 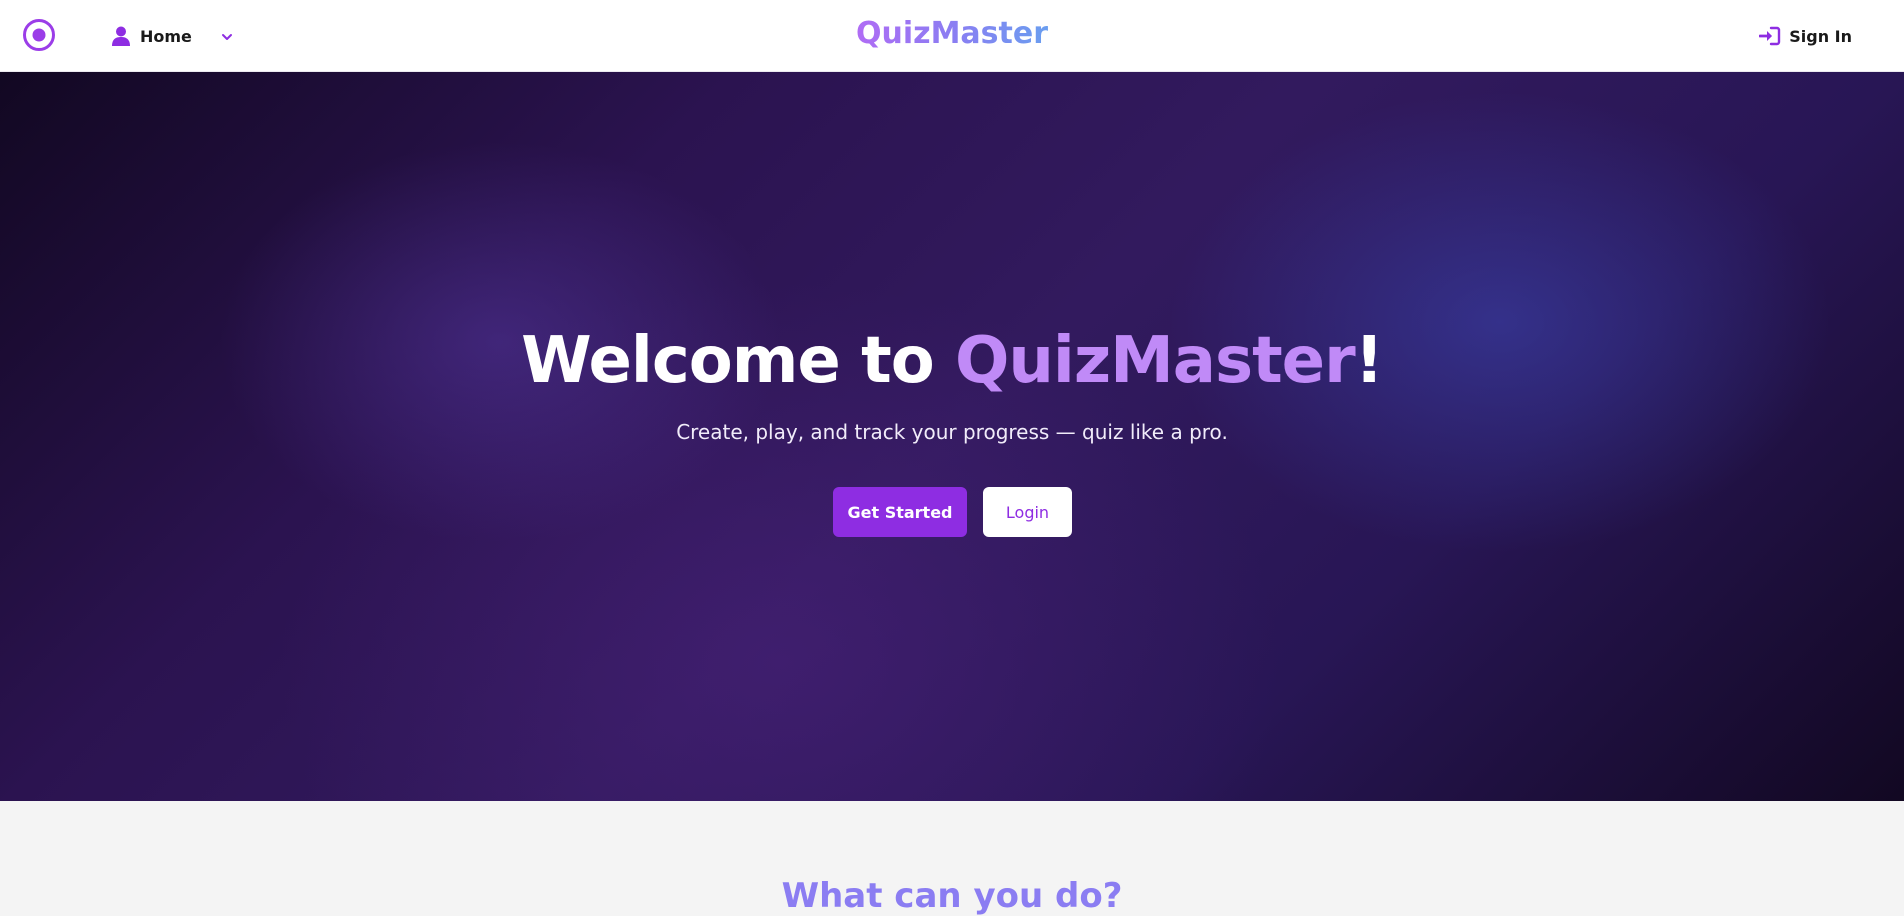 What do you see at coordinates (121, 36) in the screenshot?
I see `person-icon` at bounding box center [121, 36].